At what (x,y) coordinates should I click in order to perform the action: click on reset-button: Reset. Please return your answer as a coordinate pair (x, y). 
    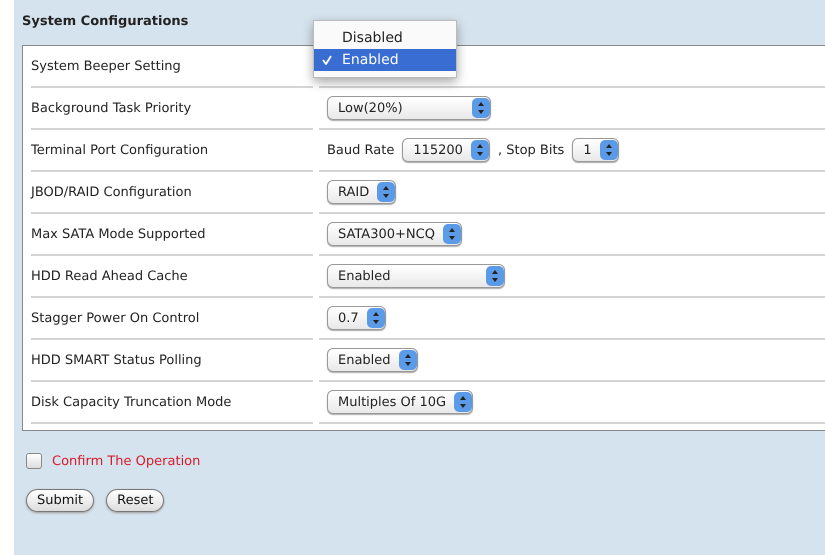
    Looking at the image, I should click on (135, 500).